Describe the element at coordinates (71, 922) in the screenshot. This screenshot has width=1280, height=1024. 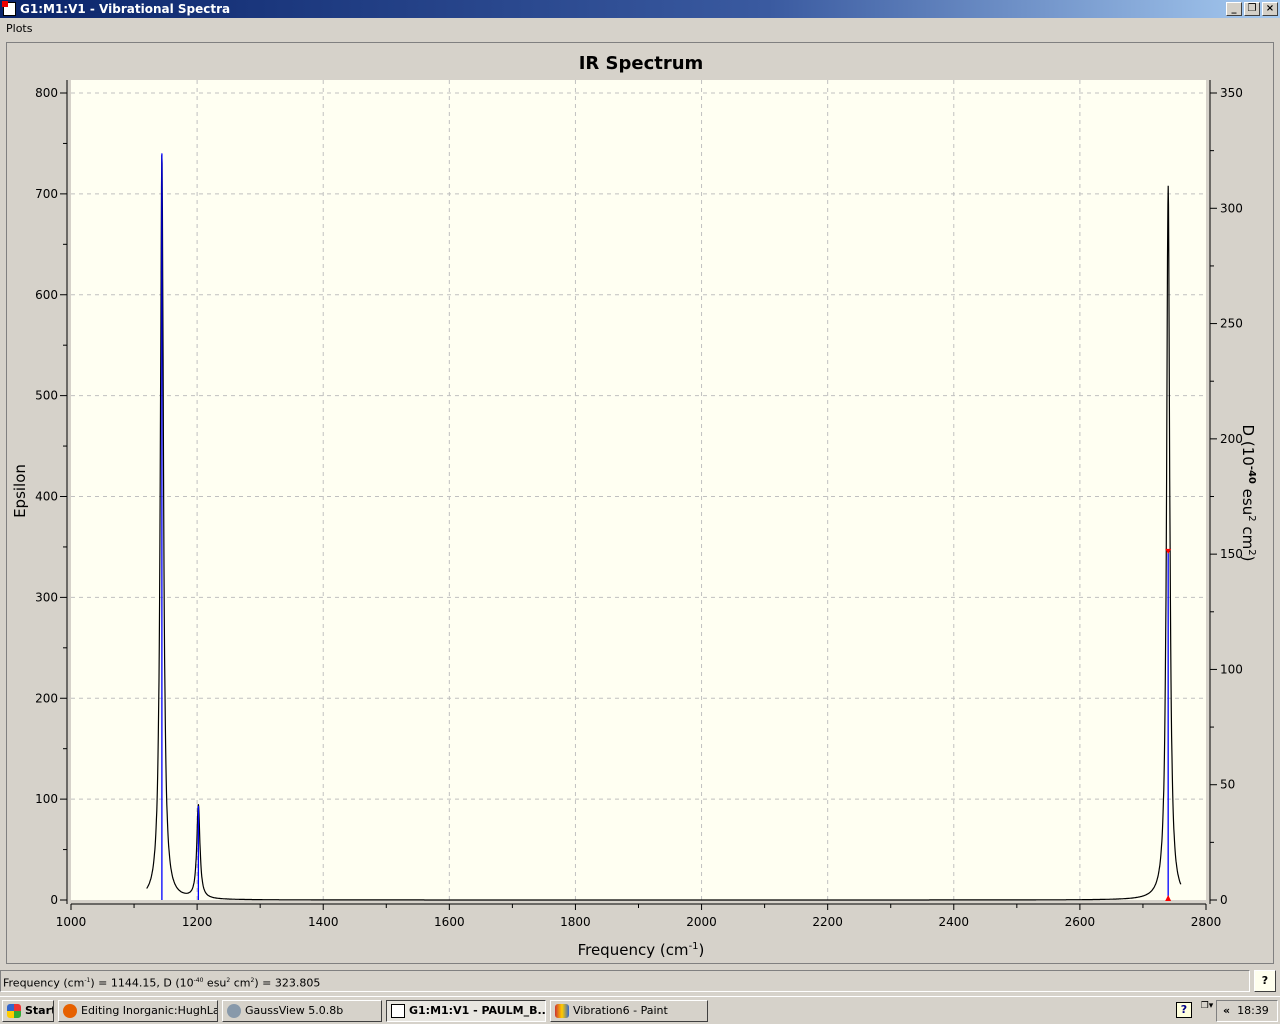
I see `x-tick-label: 1000` at that location.